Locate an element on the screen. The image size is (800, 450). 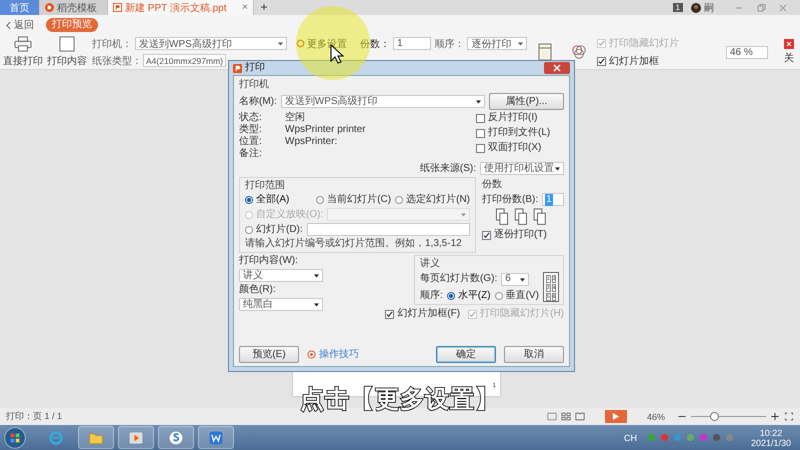
ok-button: 确定 is located at coordinates (466, 354).